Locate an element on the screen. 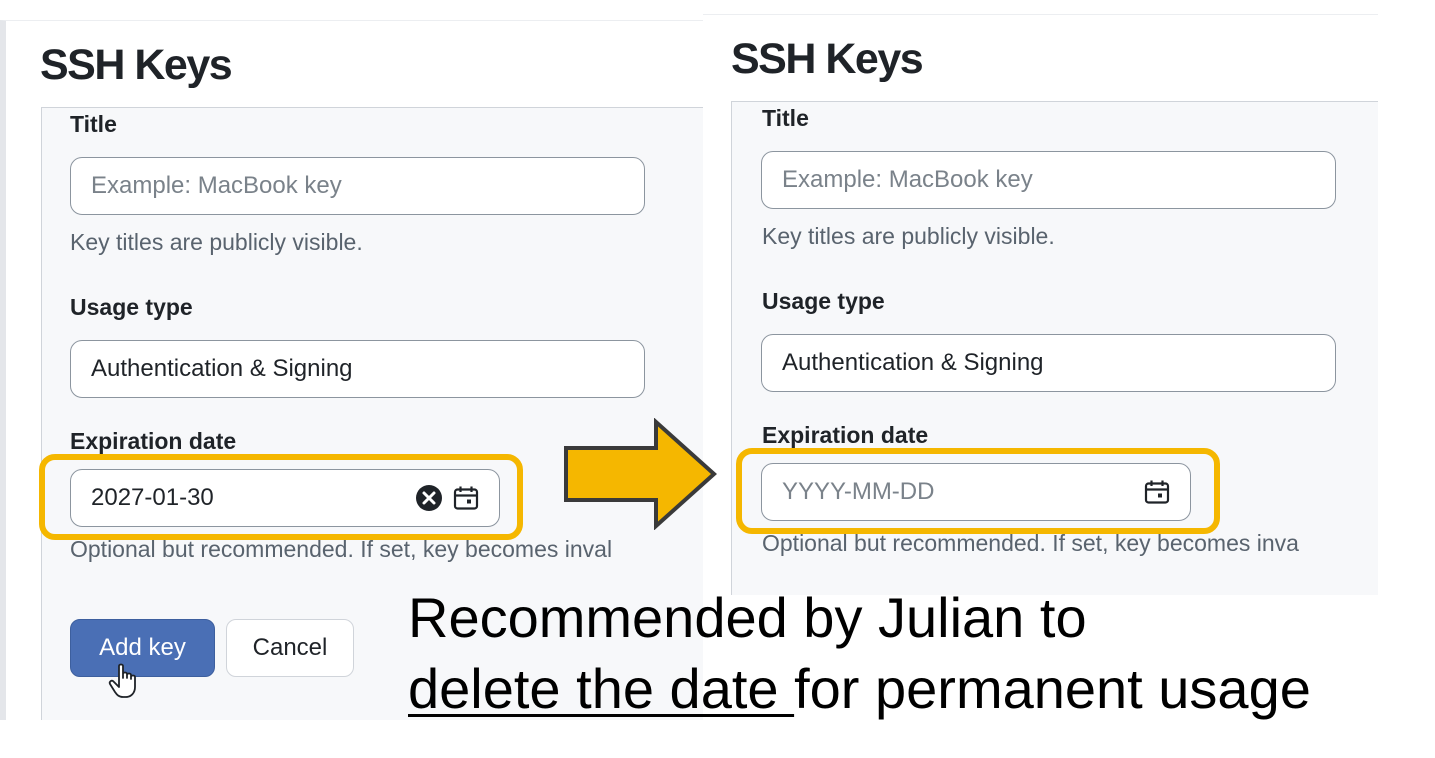 This screenshot has height=758, width=1435. add-key-button: Add key is located at coordinates (142, 648).